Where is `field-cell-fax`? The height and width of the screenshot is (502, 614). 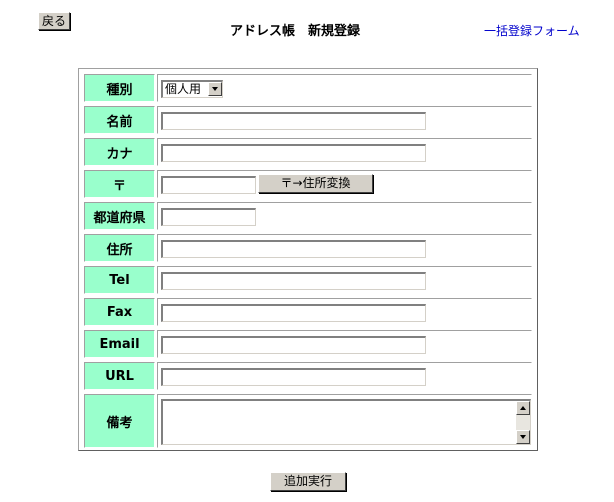 field-cell-fax is located at coordinates (344, 312).